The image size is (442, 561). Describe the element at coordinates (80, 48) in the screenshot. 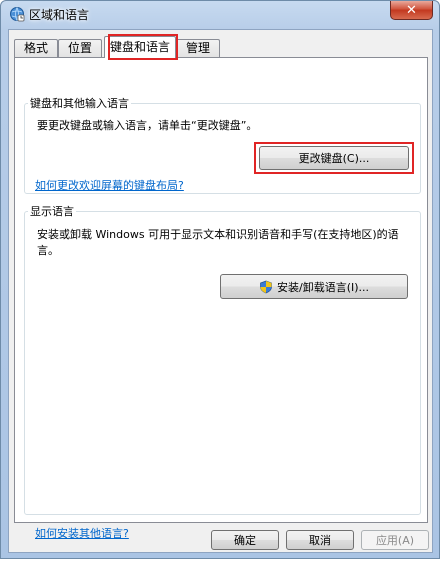

I see `tab-location: 位置` at that location.